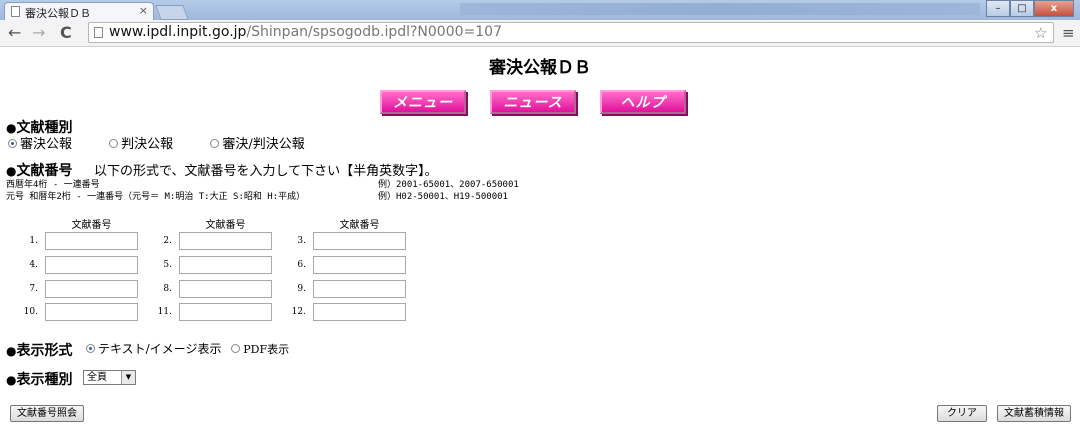  I want to click on new-tab-button, so click(172, 12).